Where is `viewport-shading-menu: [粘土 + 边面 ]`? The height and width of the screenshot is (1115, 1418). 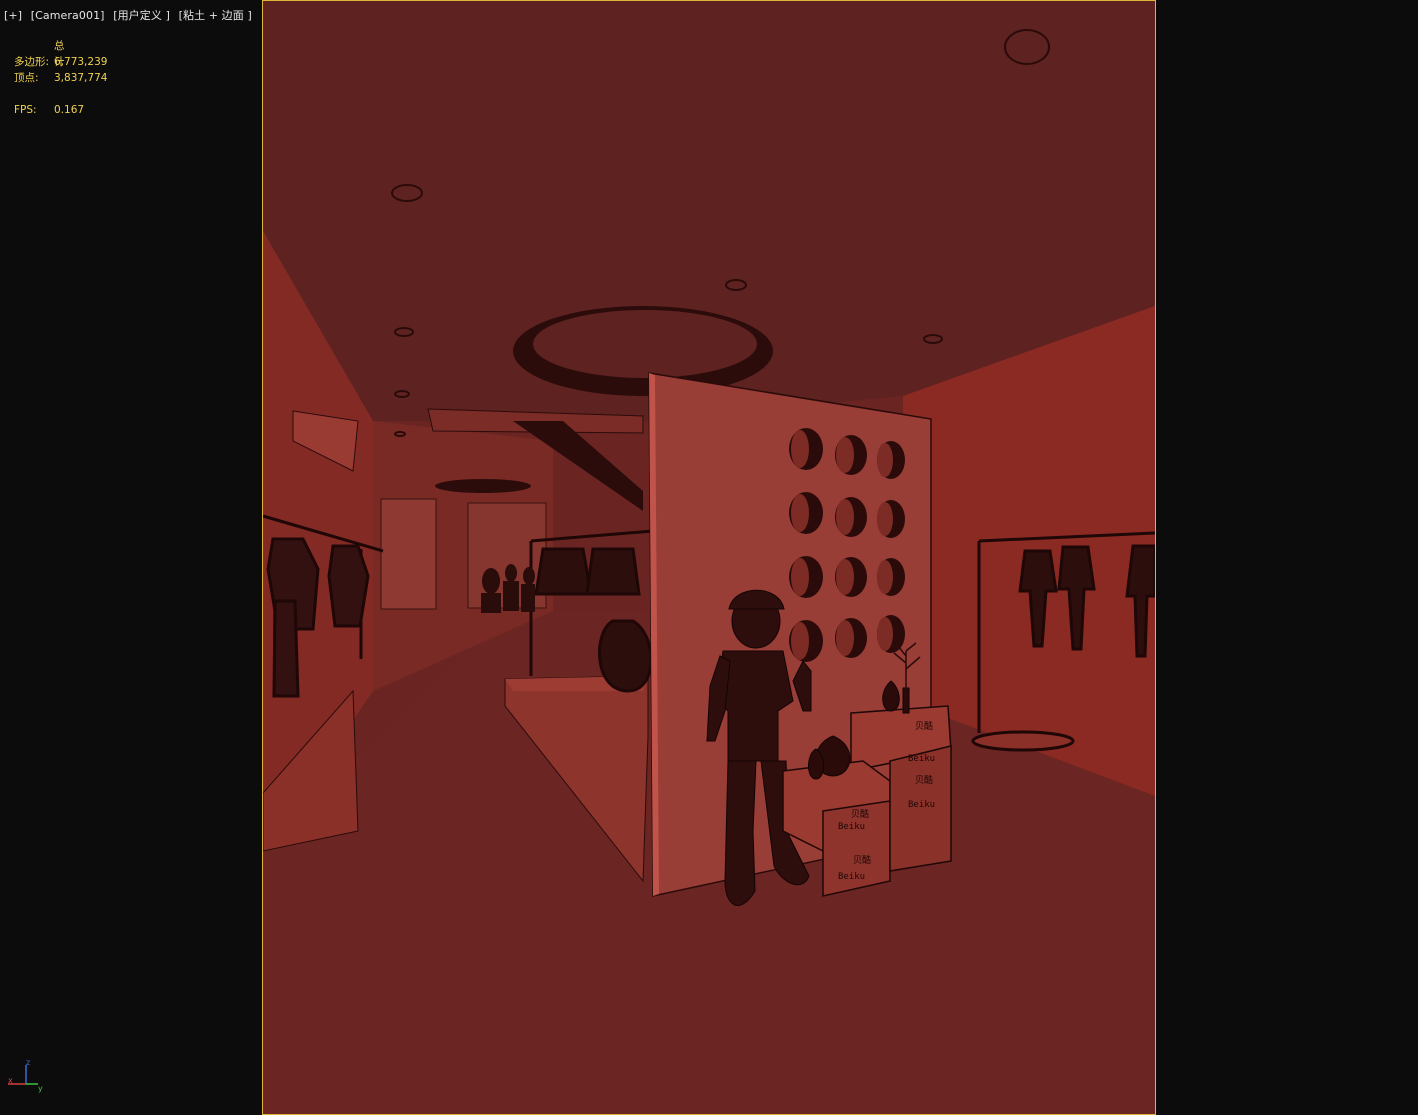 viewport-shading-menu: [粘土 + 边面 ] is located at coordinates (215, 15).